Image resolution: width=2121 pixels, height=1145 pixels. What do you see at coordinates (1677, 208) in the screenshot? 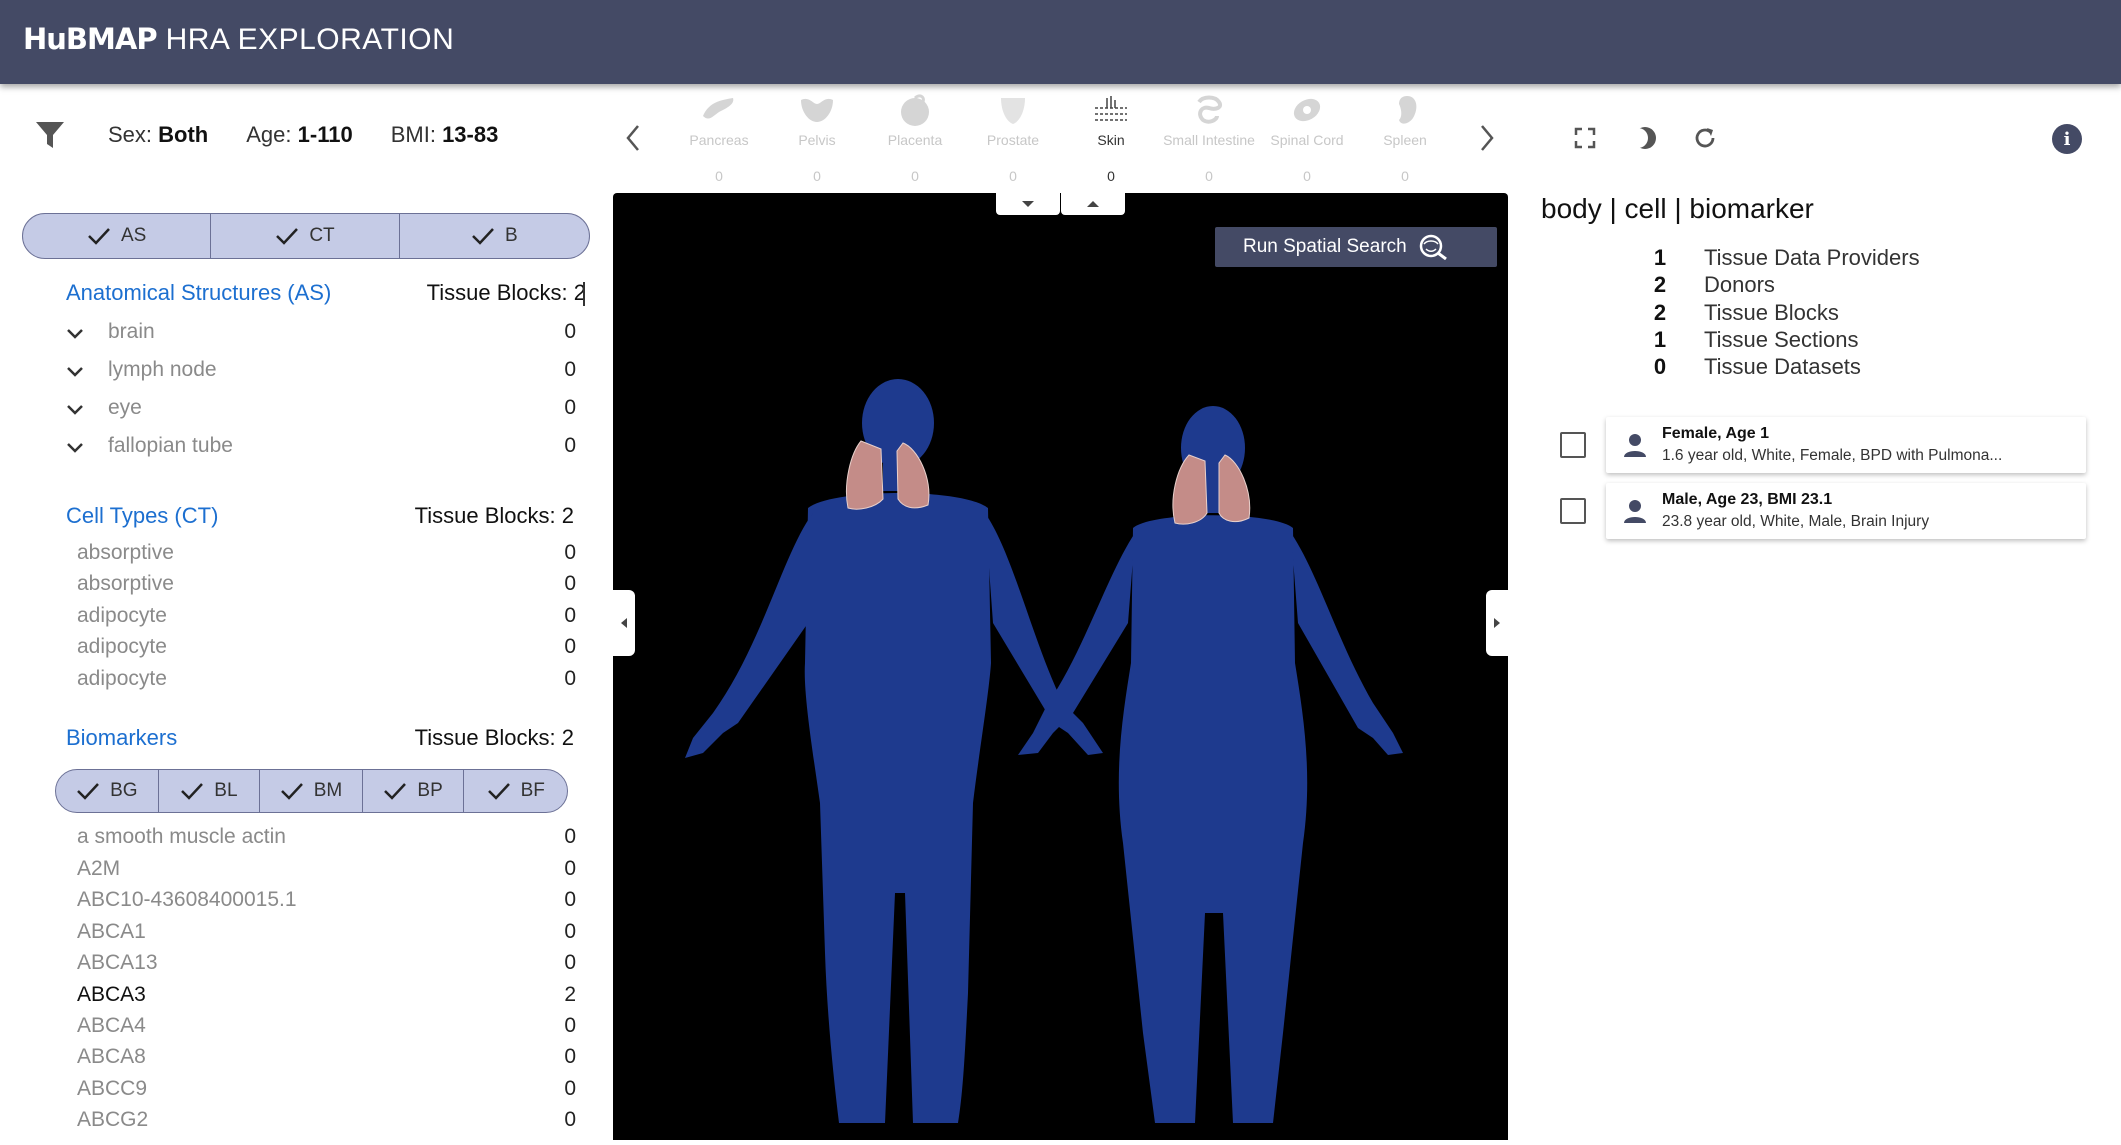
I see `stats-title: body | cell | biomarker` at bounding box center [1677, 208].